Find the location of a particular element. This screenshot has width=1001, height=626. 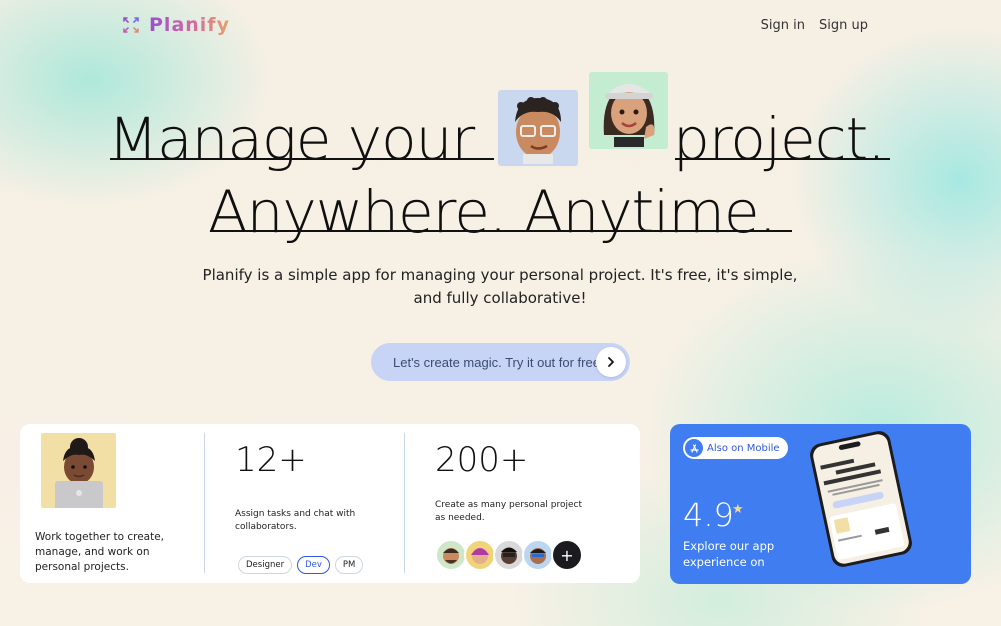

headline-line-2: Anywhere. Anytime. is located at coordinates (492, 212).